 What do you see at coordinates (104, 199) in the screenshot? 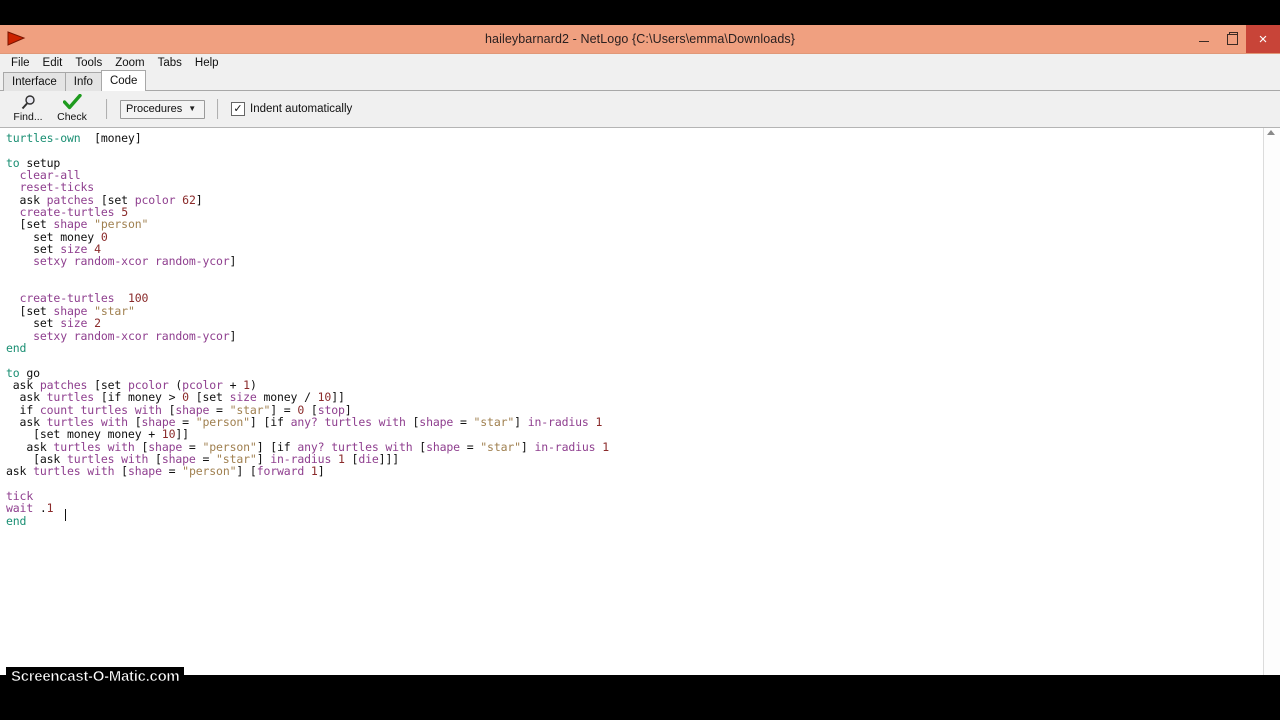
I see `code-line: ask patches [set pcolor 62]` at bounding box center [104, 199].